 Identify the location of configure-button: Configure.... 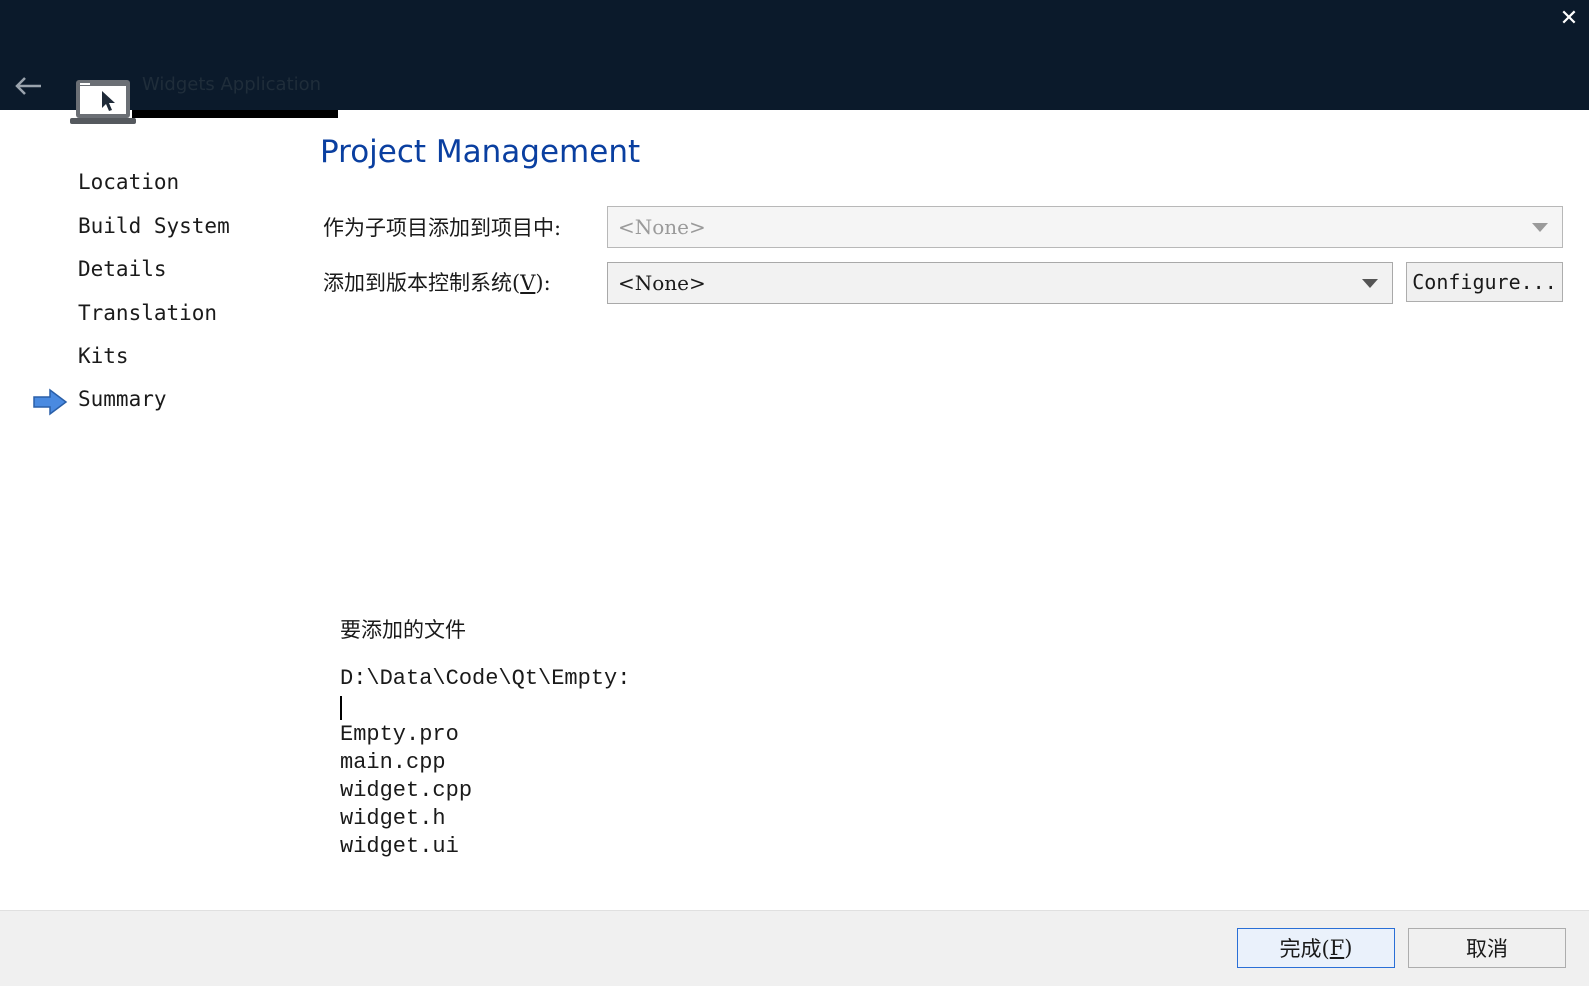
(1484, 282).